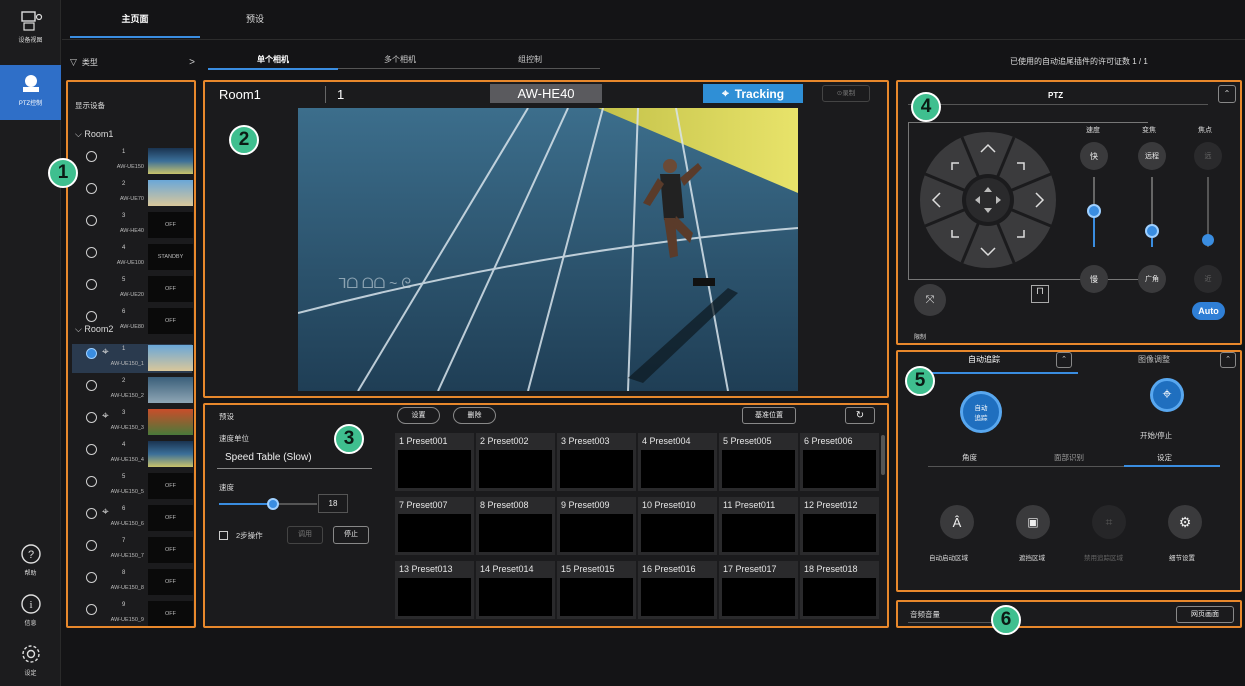 This screenshot has width=1245, height=686. What do you see at coordinates (1164, 457) in the screenshot?
I see `subtab-settings: 设定` at bounding box center [1164, 457].